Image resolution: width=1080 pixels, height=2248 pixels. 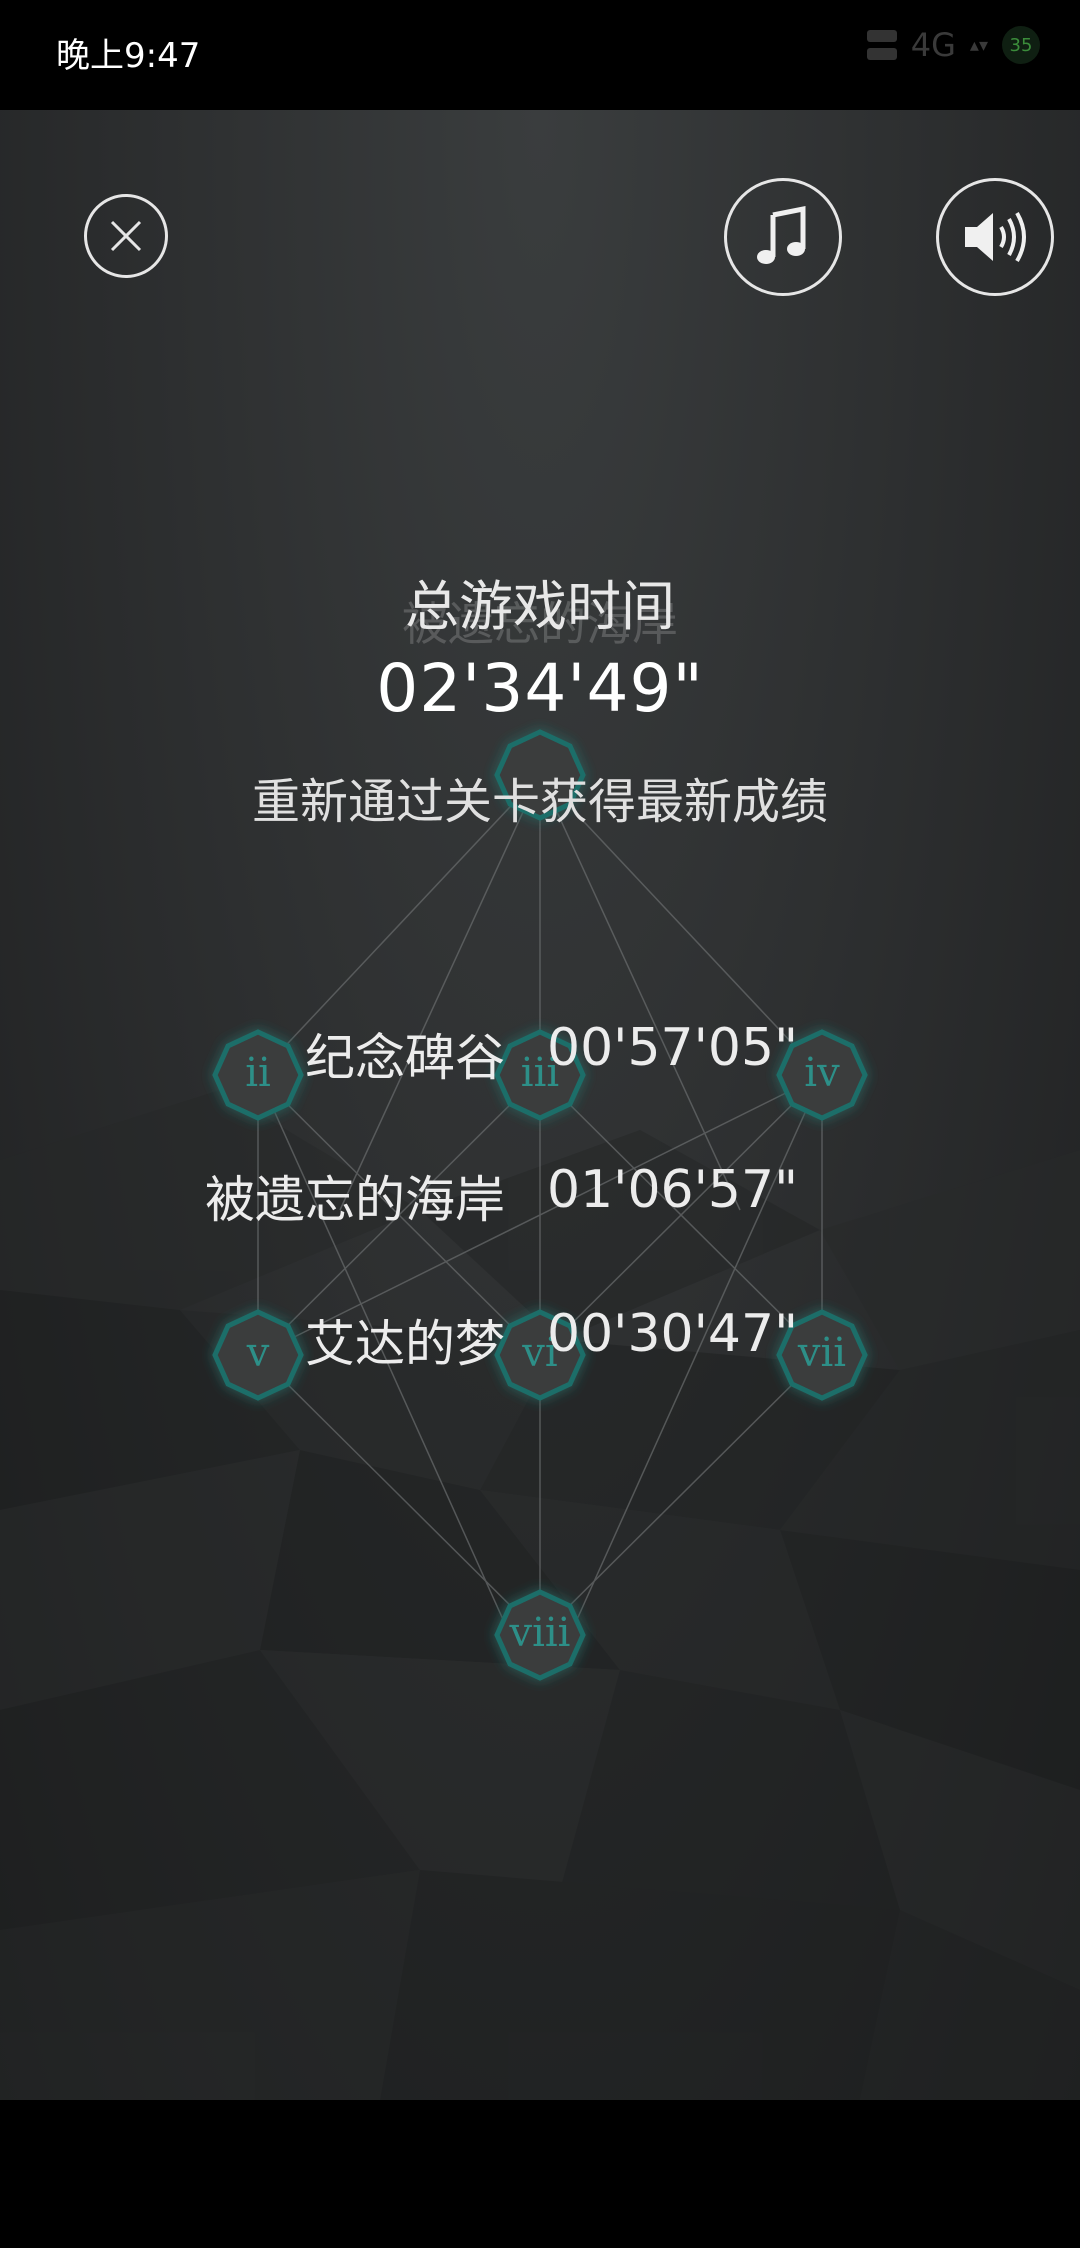 I want to click on battery-icon: 35, so click(x=1021, y=45).